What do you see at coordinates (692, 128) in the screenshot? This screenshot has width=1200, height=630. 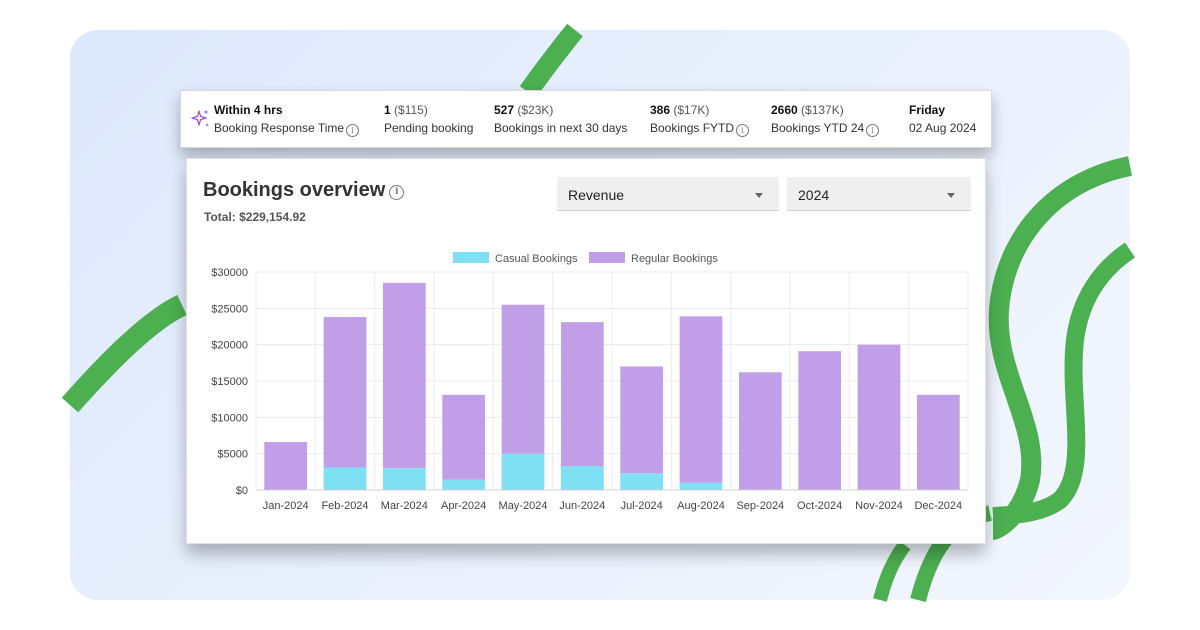 I see `stat-label: Bookings FYTD` at bounding box center [692, 128].